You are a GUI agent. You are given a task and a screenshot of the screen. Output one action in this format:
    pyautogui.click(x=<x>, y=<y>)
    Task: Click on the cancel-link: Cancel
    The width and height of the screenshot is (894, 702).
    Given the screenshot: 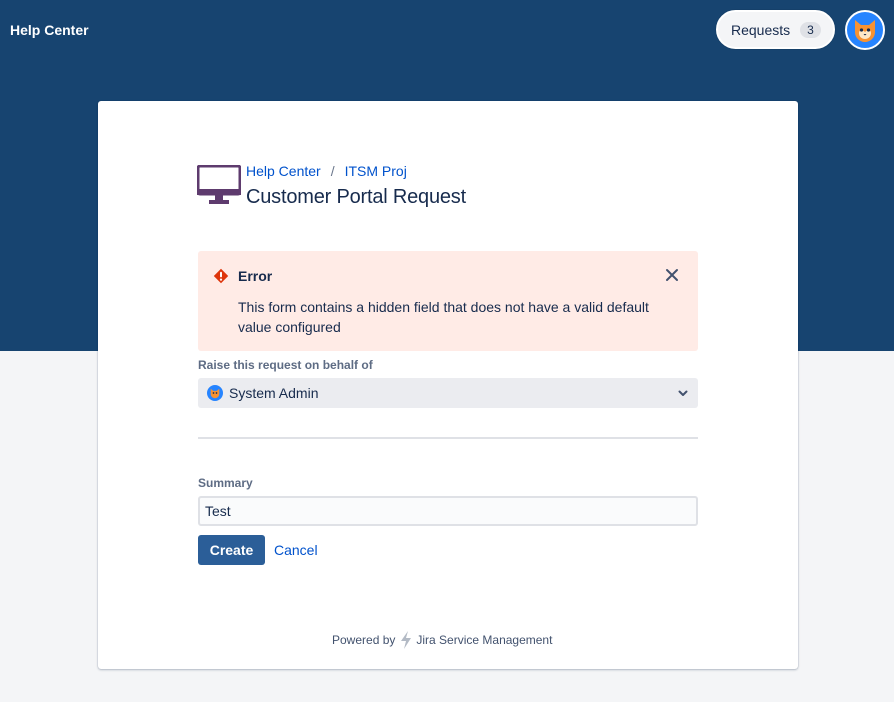 What is the action you would take?
    pyautogui.click(x=296, y=550)
    